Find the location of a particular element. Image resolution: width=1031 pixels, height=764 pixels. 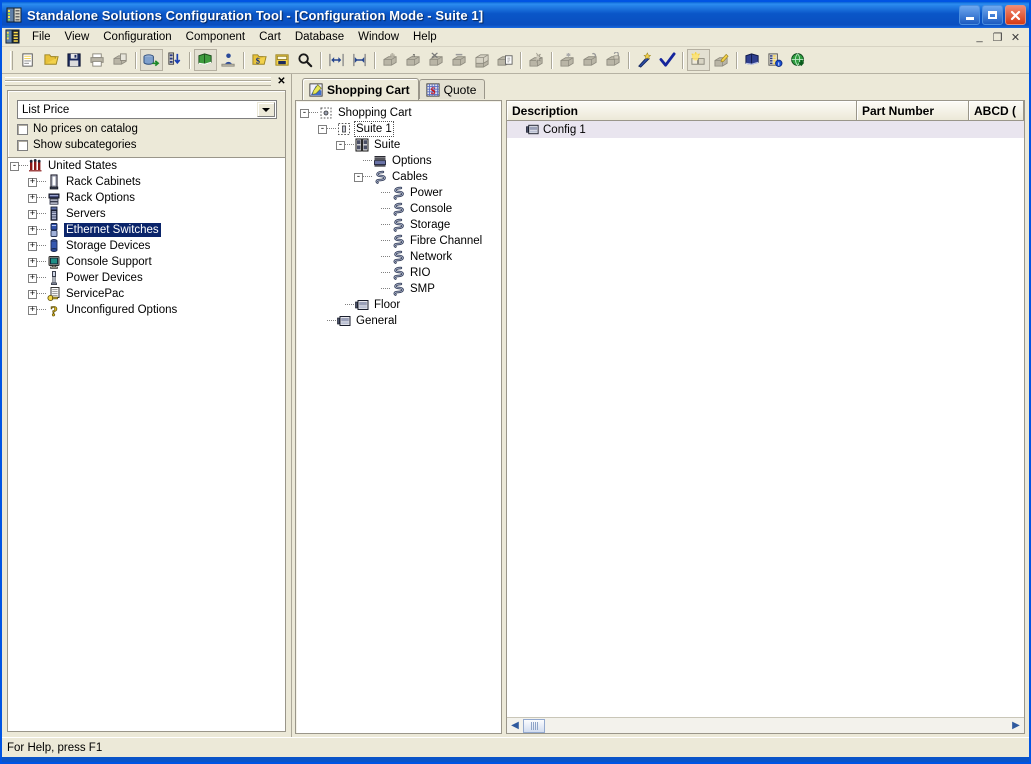

wand-auto-configure-icon is located at coordinates (644, 60).